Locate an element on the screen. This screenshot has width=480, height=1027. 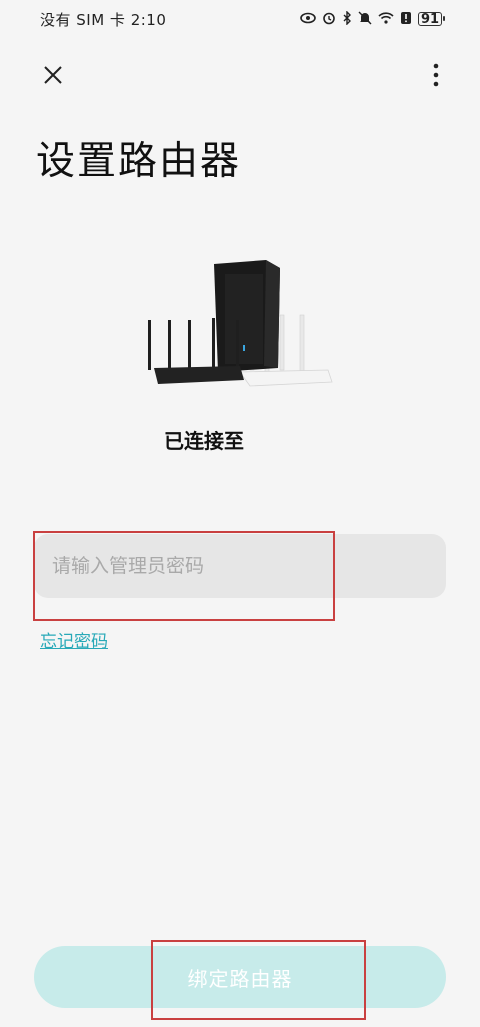
status-bar: 没有 SIM 卡 2:10 91 is located at coordinates (240, 19).